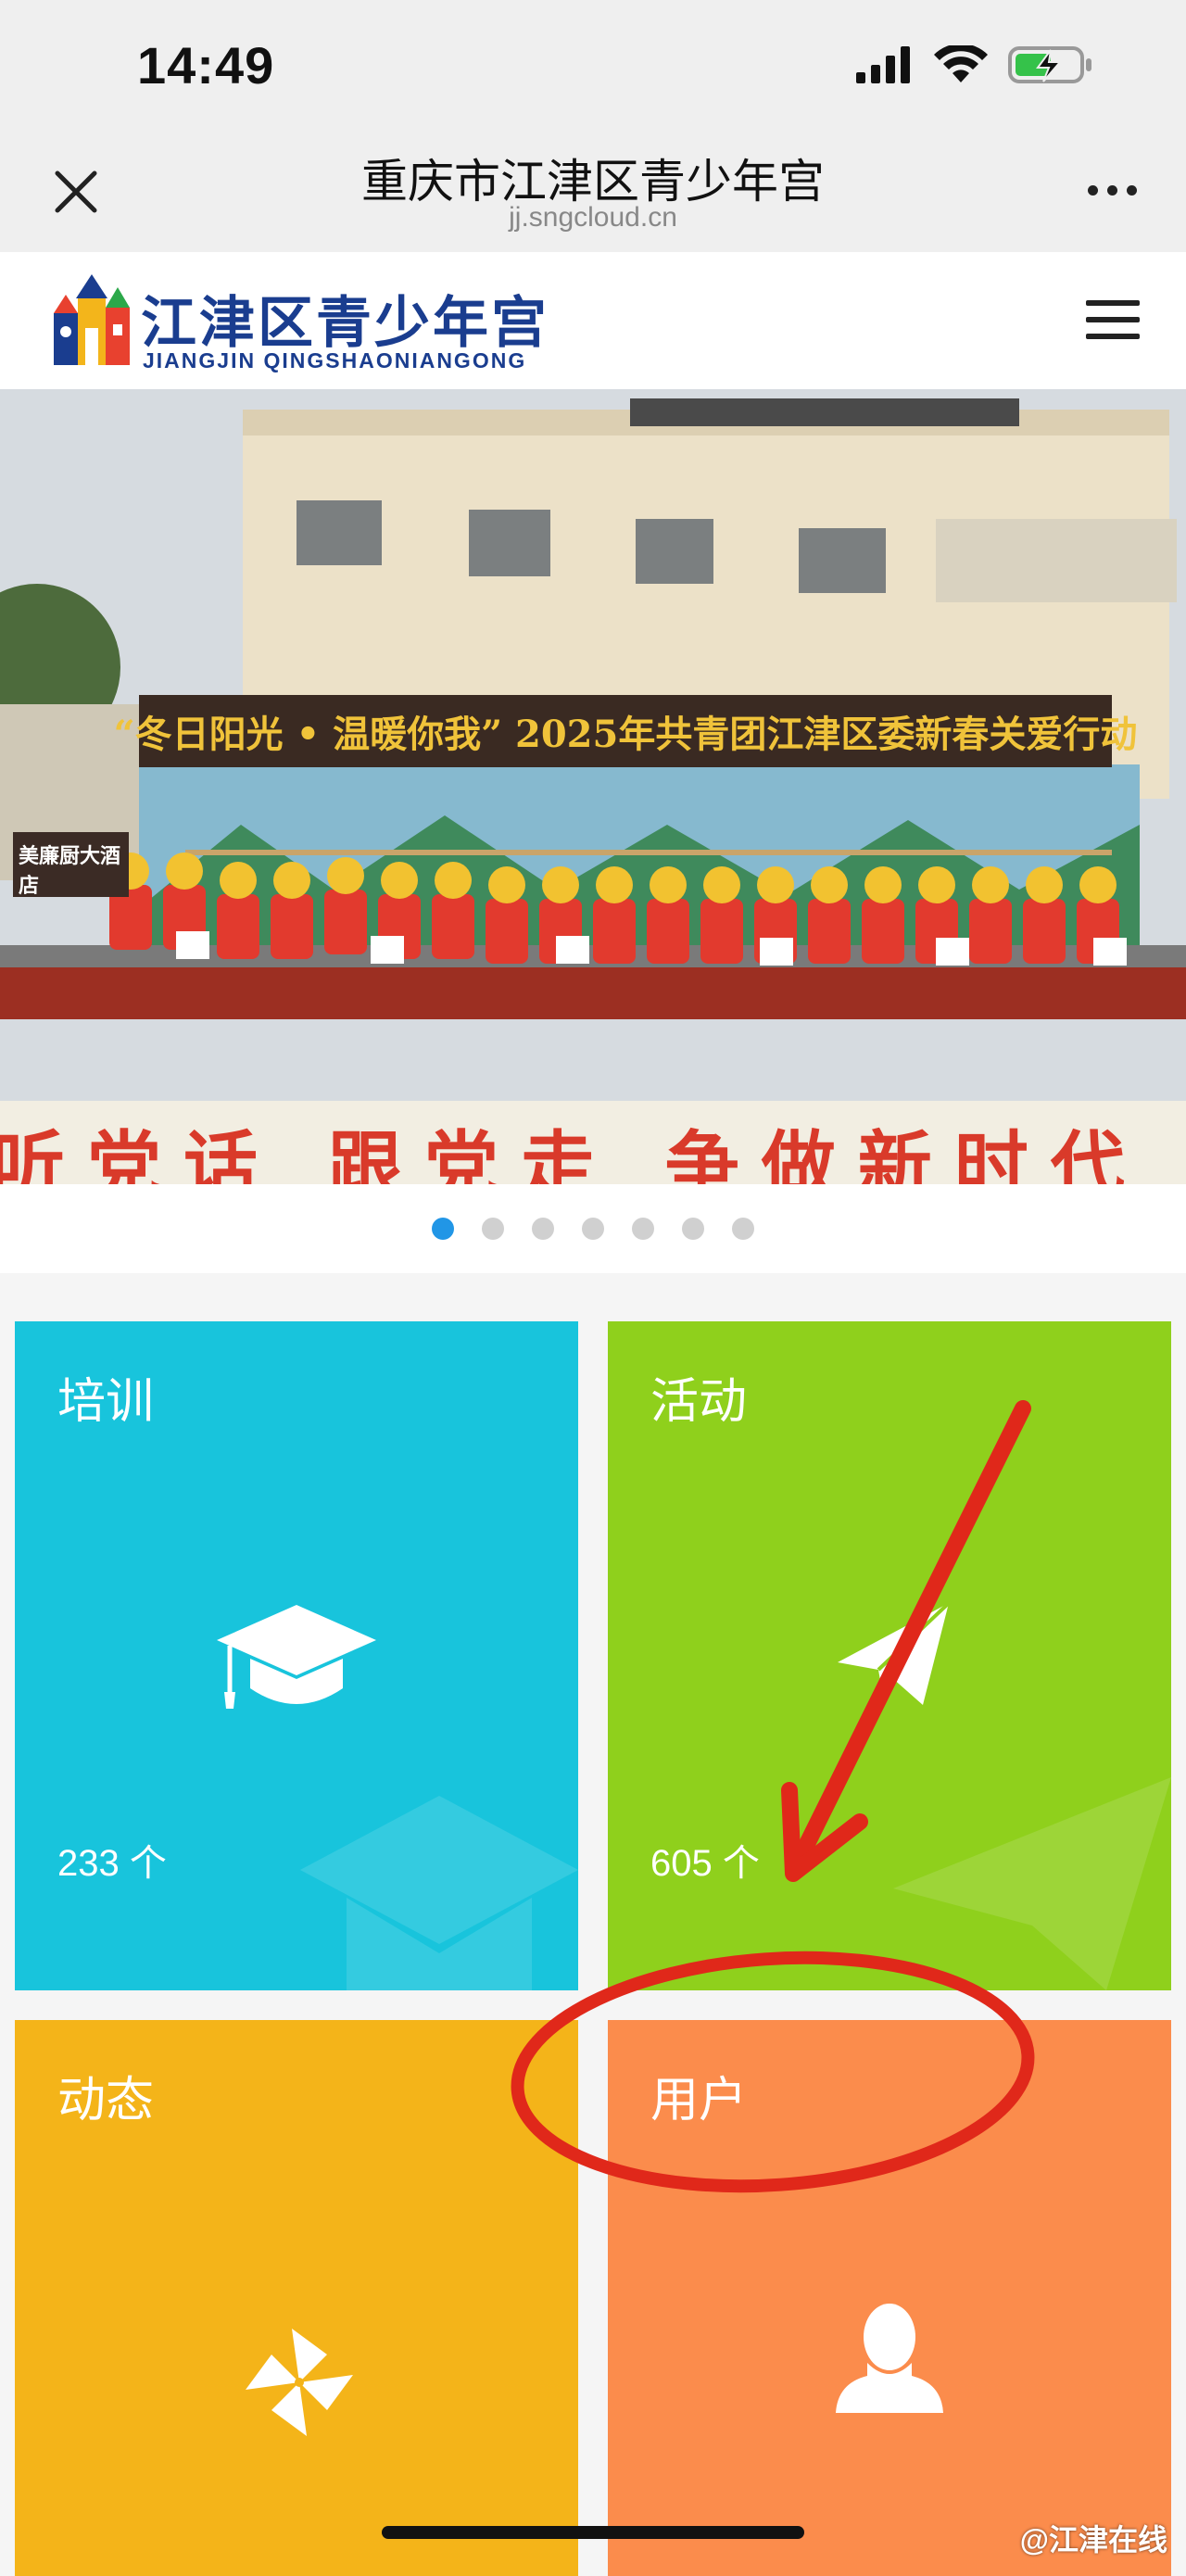 Image resolution: width=1186 pixels, height=2576 pixels. I want to click on banner-slogan: 听党话 跟党走 争做新时代, so click(593, 1142).